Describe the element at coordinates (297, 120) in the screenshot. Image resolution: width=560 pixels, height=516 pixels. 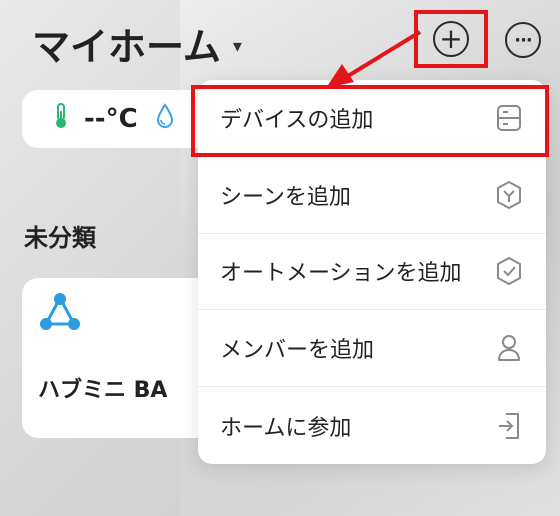
I see `menu-item-label: デバイスの追加` at that location.